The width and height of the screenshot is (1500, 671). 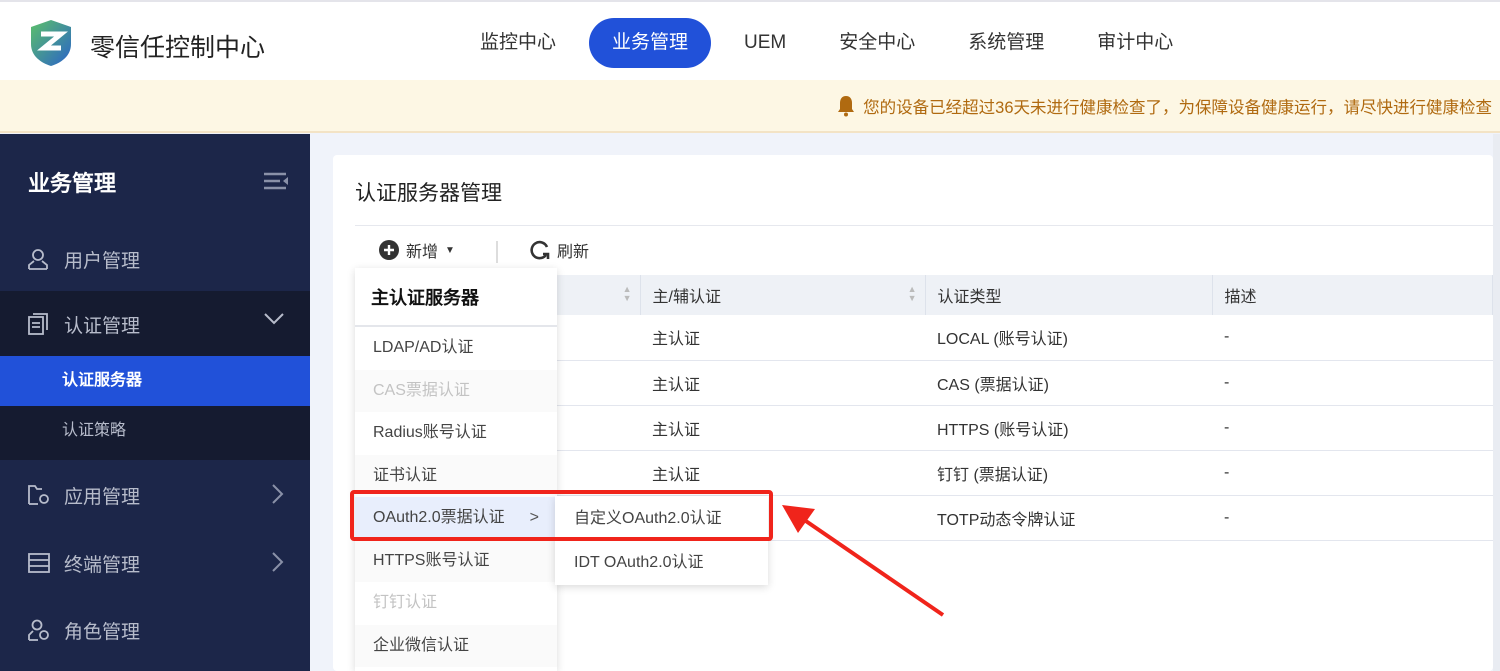 I want to click on nav-monitor: 监控中心, so click(x=518, y=43).